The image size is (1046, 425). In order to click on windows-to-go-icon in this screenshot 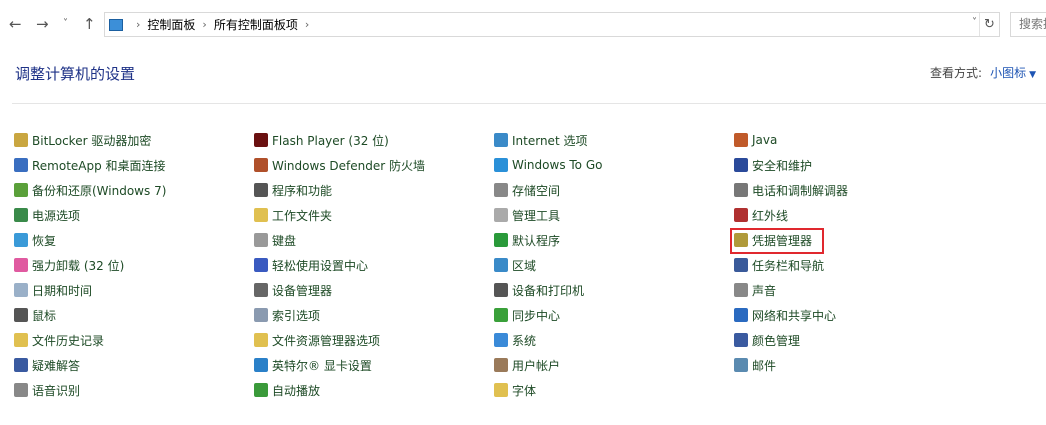, I will do `click(501, 165)`.